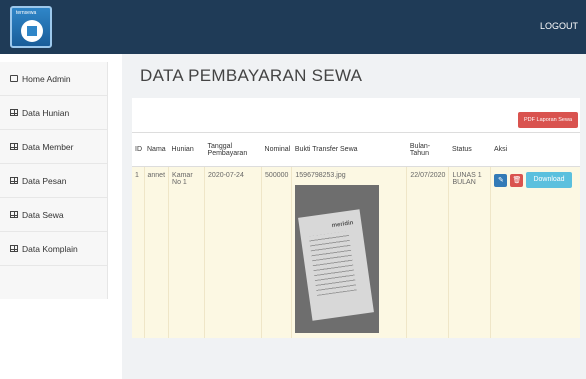 This screenshot has height=379, width=586. I want to click on sidebar-item-label: Data Komplain, so click(50, 248).